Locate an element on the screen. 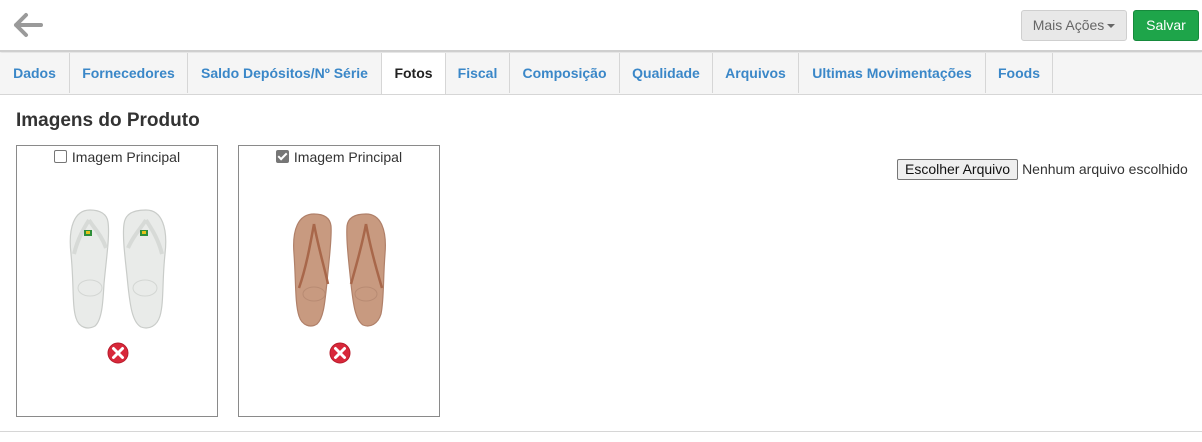  divider is located at coordinates (601, 431).